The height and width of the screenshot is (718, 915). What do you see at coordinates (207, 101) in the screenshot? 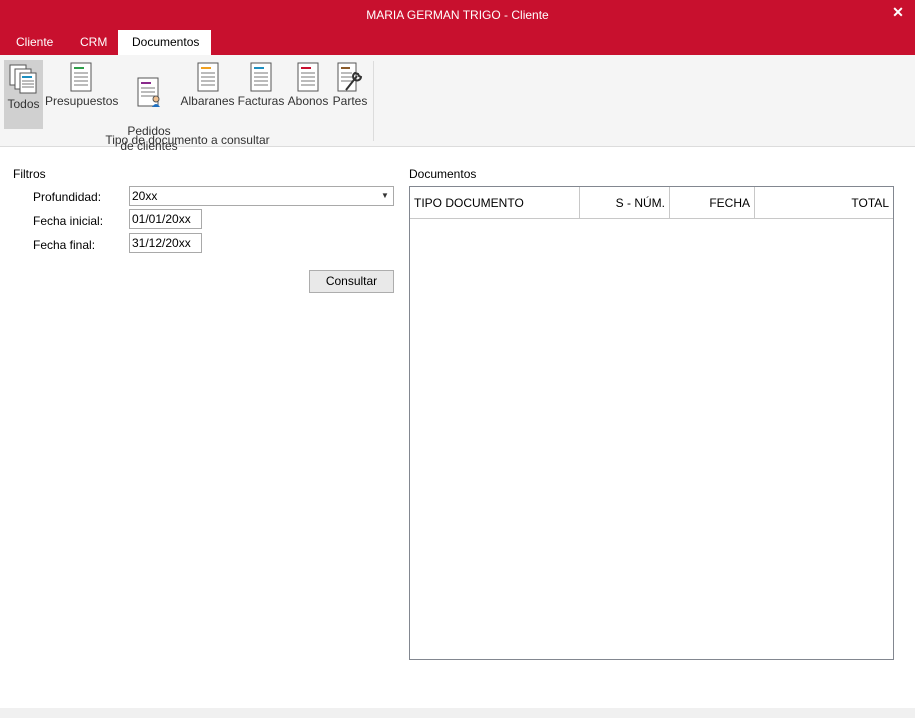
I see `ribbon-label-albaranes: Albaranes` at bounding box center [207, 101].